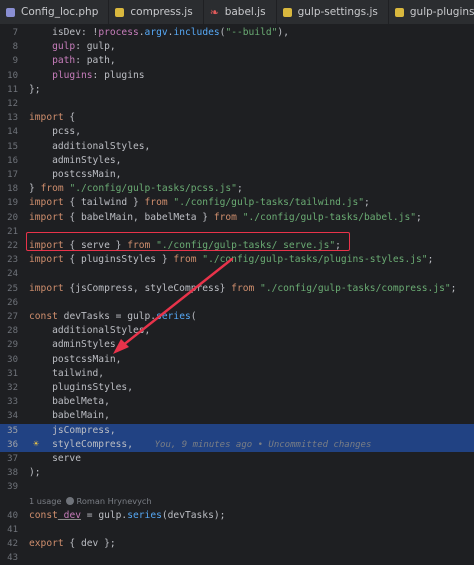 This screenshot has width=474, height=565. I want to click on user-icon, so click(69, 500).